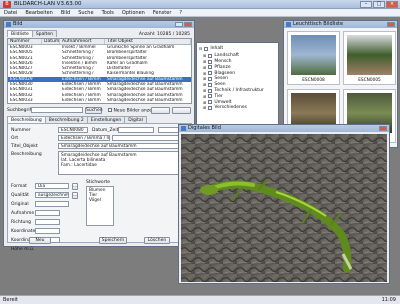 This screenshot has height=304, width=400. What do you see at coordinates (26, 119) in the screenshot?
I see `tab-beschreibung: Beschreibung` at bounding box center [26, 119].